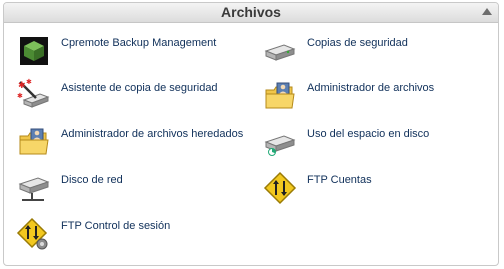 The image size is (504, 269). Describe the element at coordinates (382, 100) in the screenshot. I see `item-file-manager: Administrador de archivos` at that location.